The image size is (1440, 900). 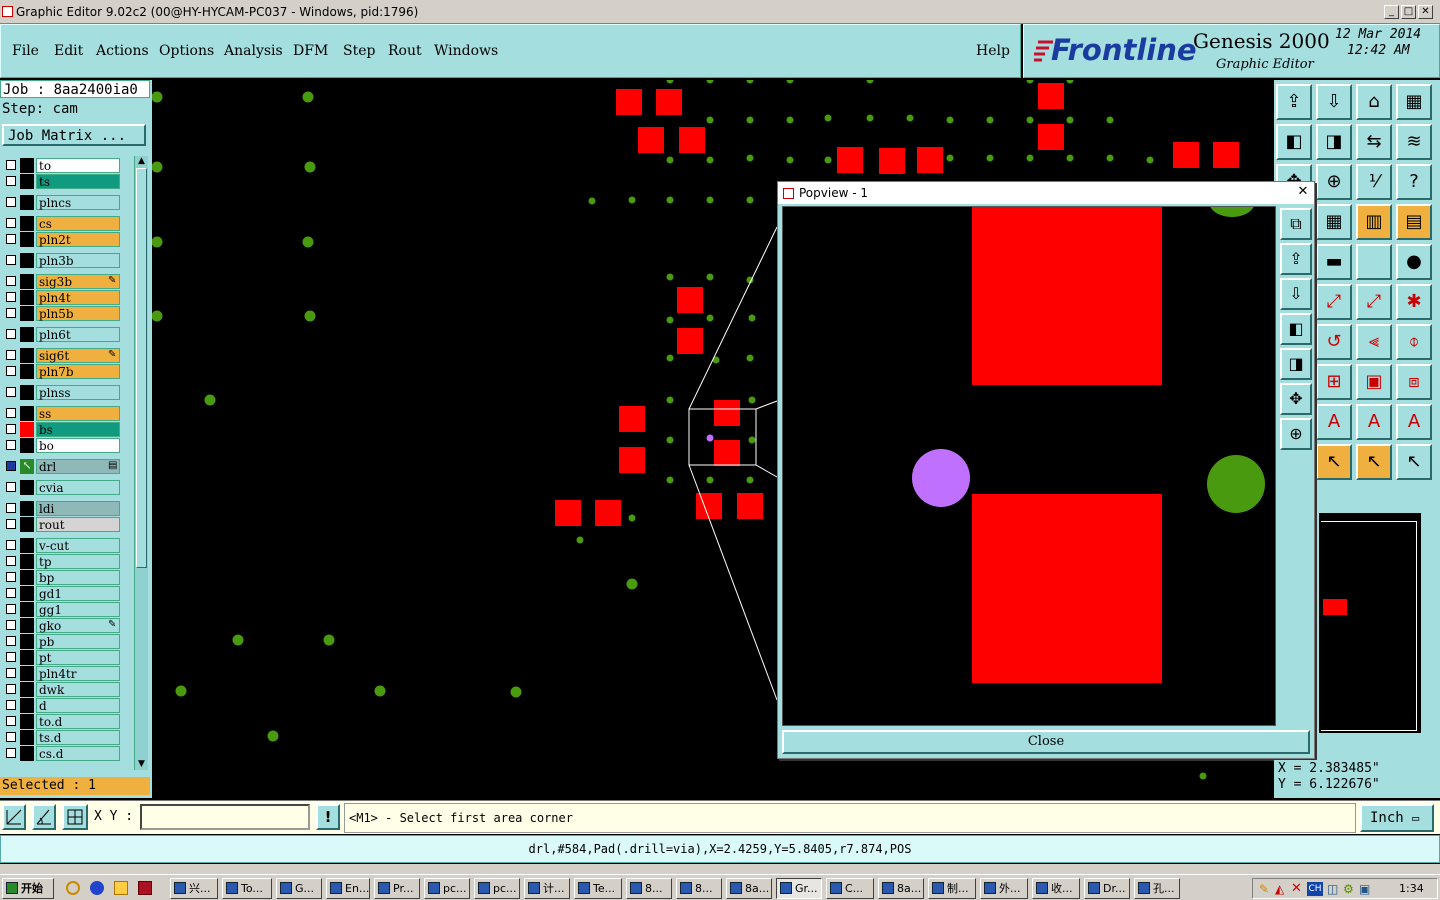 I want to click on layer-row-pln4tr: pln4tr, so click(x=61, y=673).